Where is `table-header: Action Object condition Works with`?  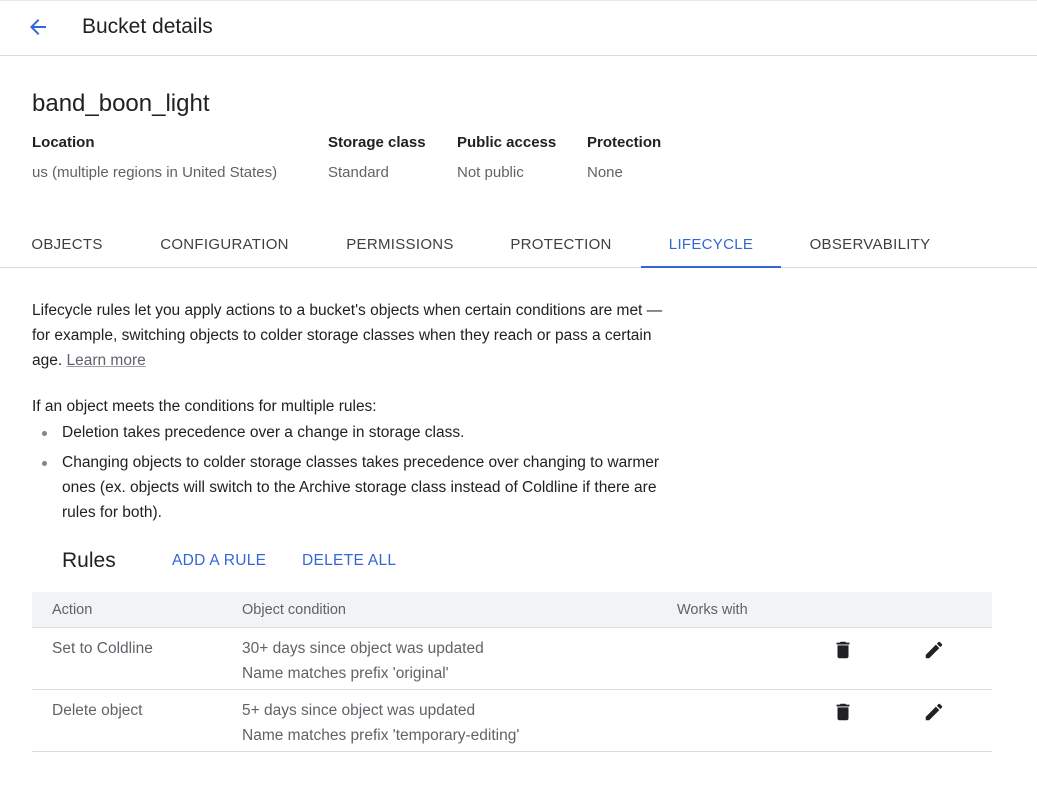 table-header: Action Object condition Works with is located at coordinates (512, 610).